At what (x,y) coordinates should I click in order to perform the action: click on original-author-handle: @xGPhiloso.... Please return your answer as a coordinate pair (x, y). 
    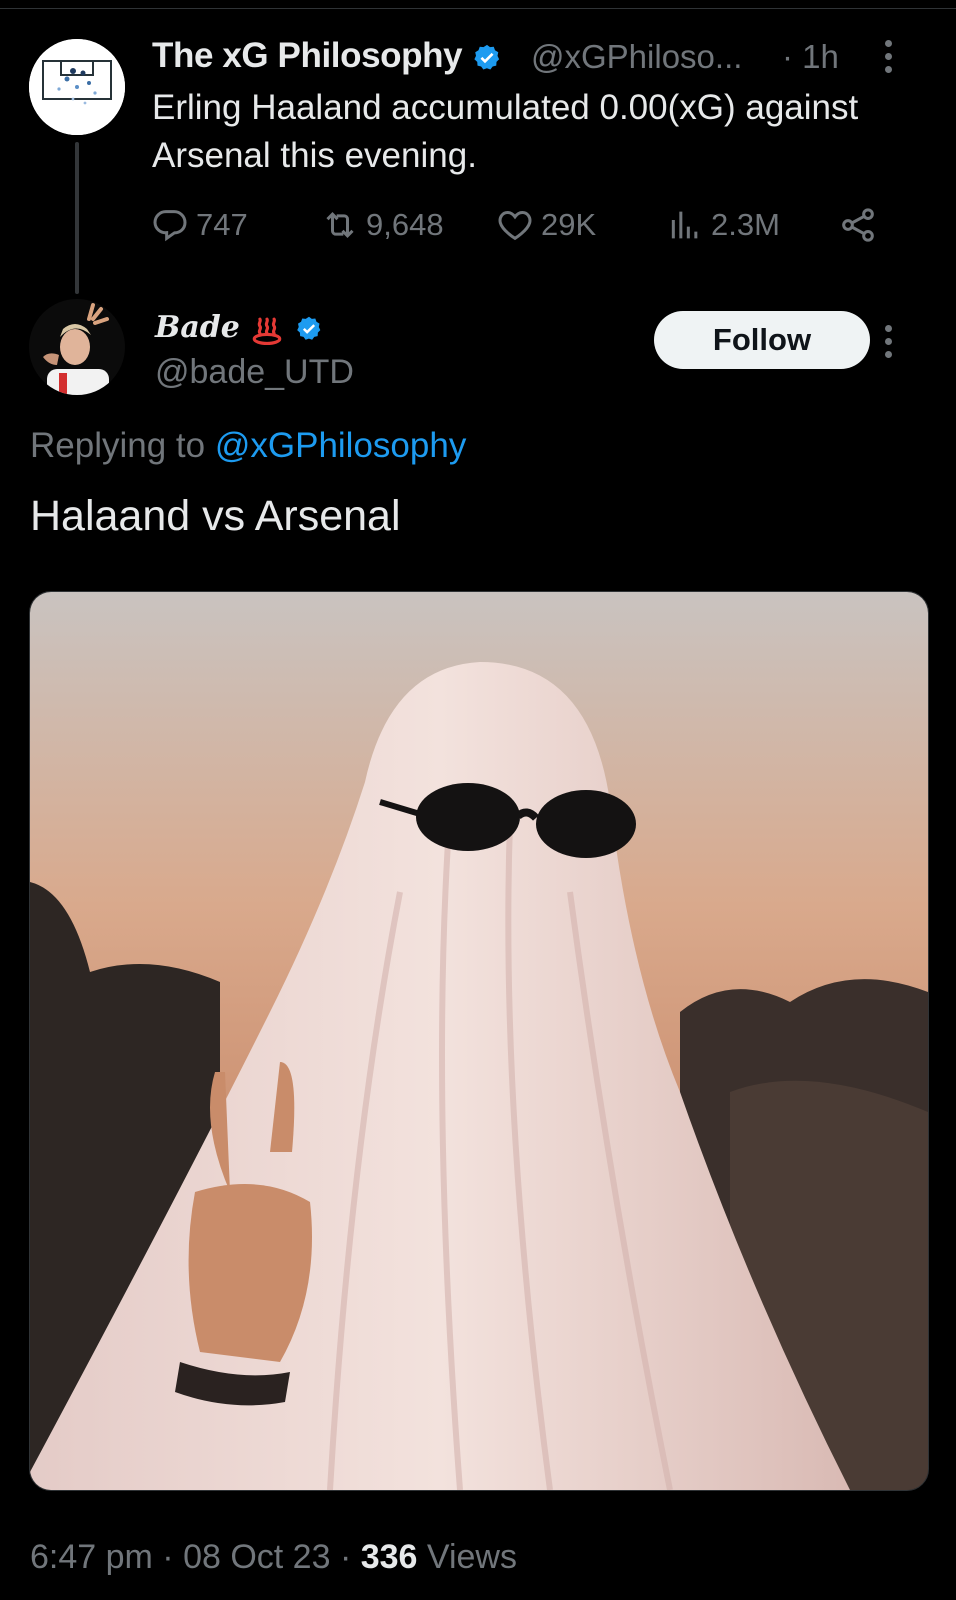
    Looking at the image, I should click on (636, 57).